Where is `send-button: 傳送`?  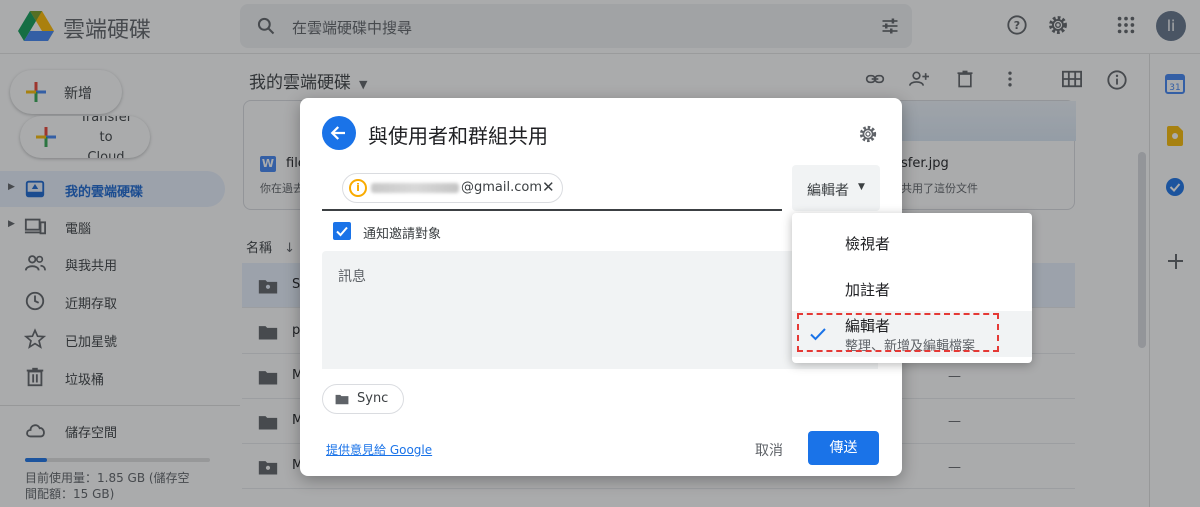 send-button: 傳送 is located at coordinates (843, 448).